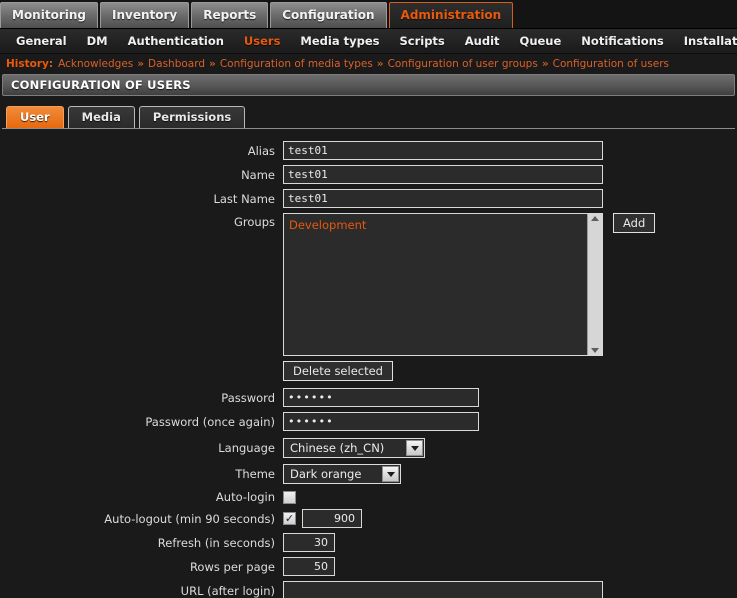  What do you see at coordinates (594, 284) in the screenshot?
I see `groups-scrollbar` at bounding box center [594, 284].